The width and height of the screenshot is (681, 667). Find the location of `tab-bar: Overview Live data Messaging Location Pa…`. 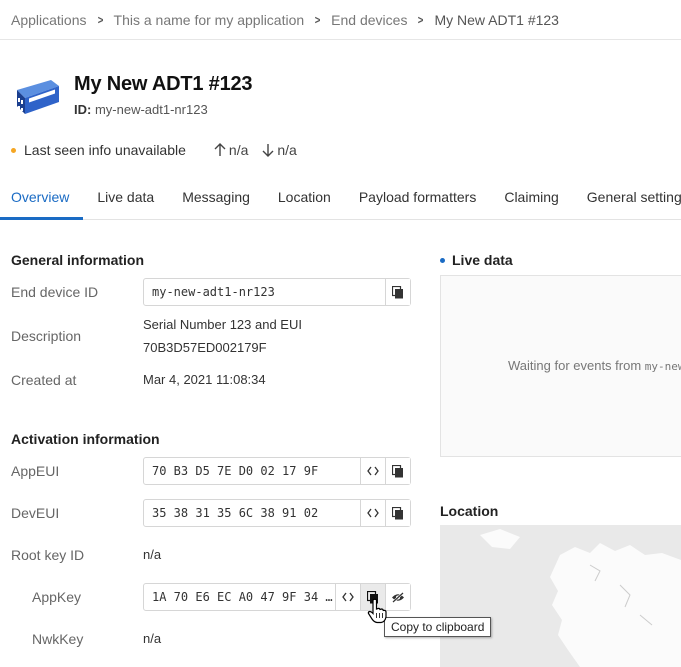

tab-bar: Overview Live data Messaging Location Pa… is located at coordinates (340, 199).